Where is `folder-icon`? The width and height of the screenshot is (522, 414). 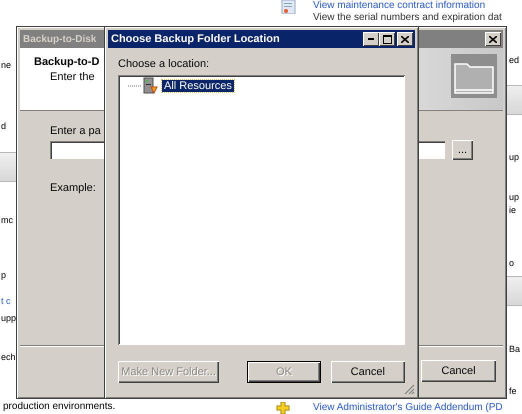 folder-icon is located at coordinates (474, 76).